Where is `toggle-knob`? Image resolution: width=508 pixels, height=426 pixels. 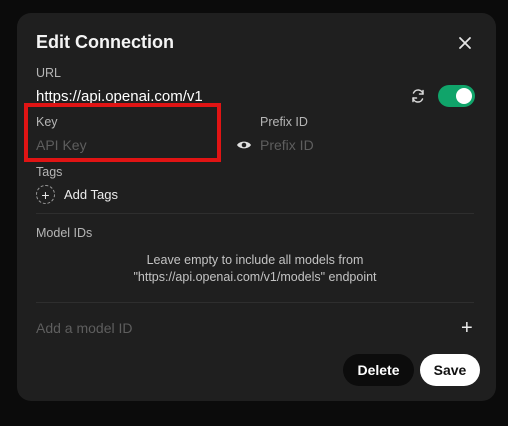
toggle-knob is located at coordinates (464, 96).